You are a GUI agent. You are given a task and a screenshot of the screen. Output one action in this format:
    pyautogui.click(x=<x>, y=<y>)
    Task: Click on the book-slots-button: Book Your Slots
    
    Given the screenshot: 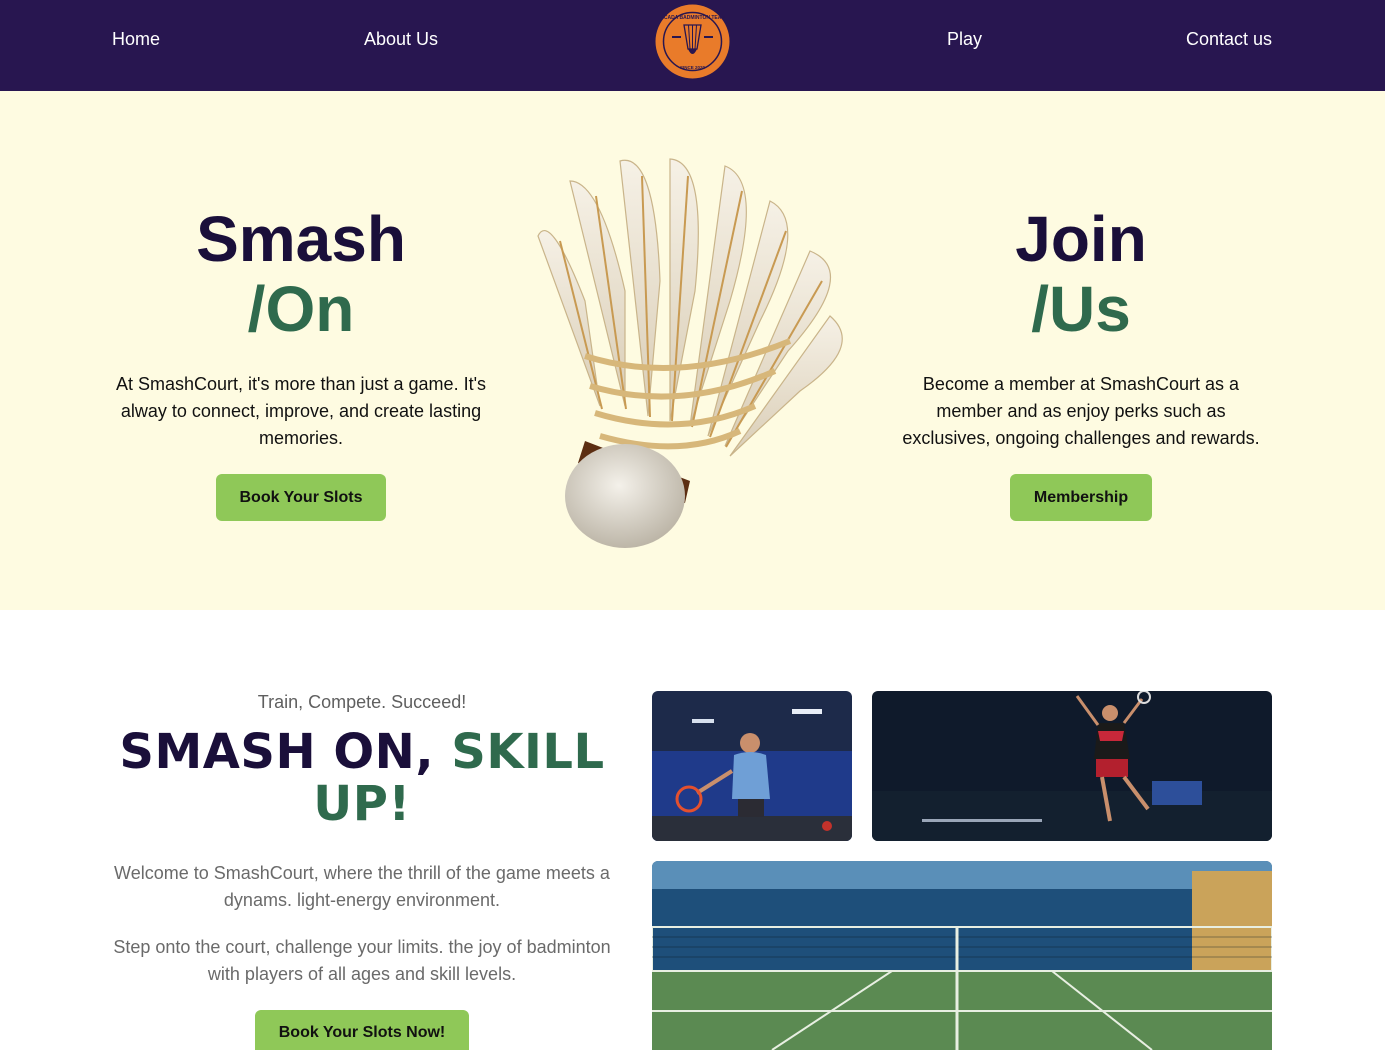 What is the action you would take?
    pyautogui.click(x=301, y=497)
    